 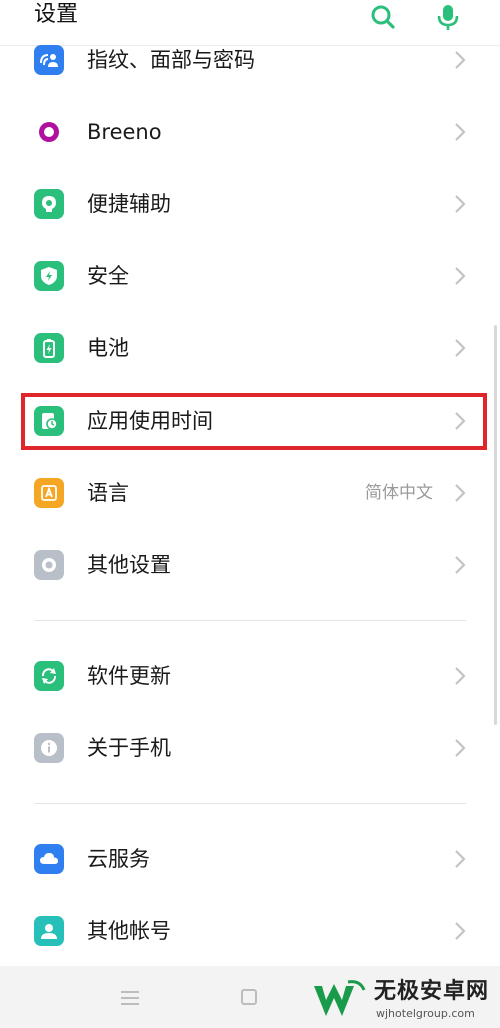 What do you see at coordinates (49, 276) in the screenshot?
I see `shield-icon` at bounding box center [49, 276].